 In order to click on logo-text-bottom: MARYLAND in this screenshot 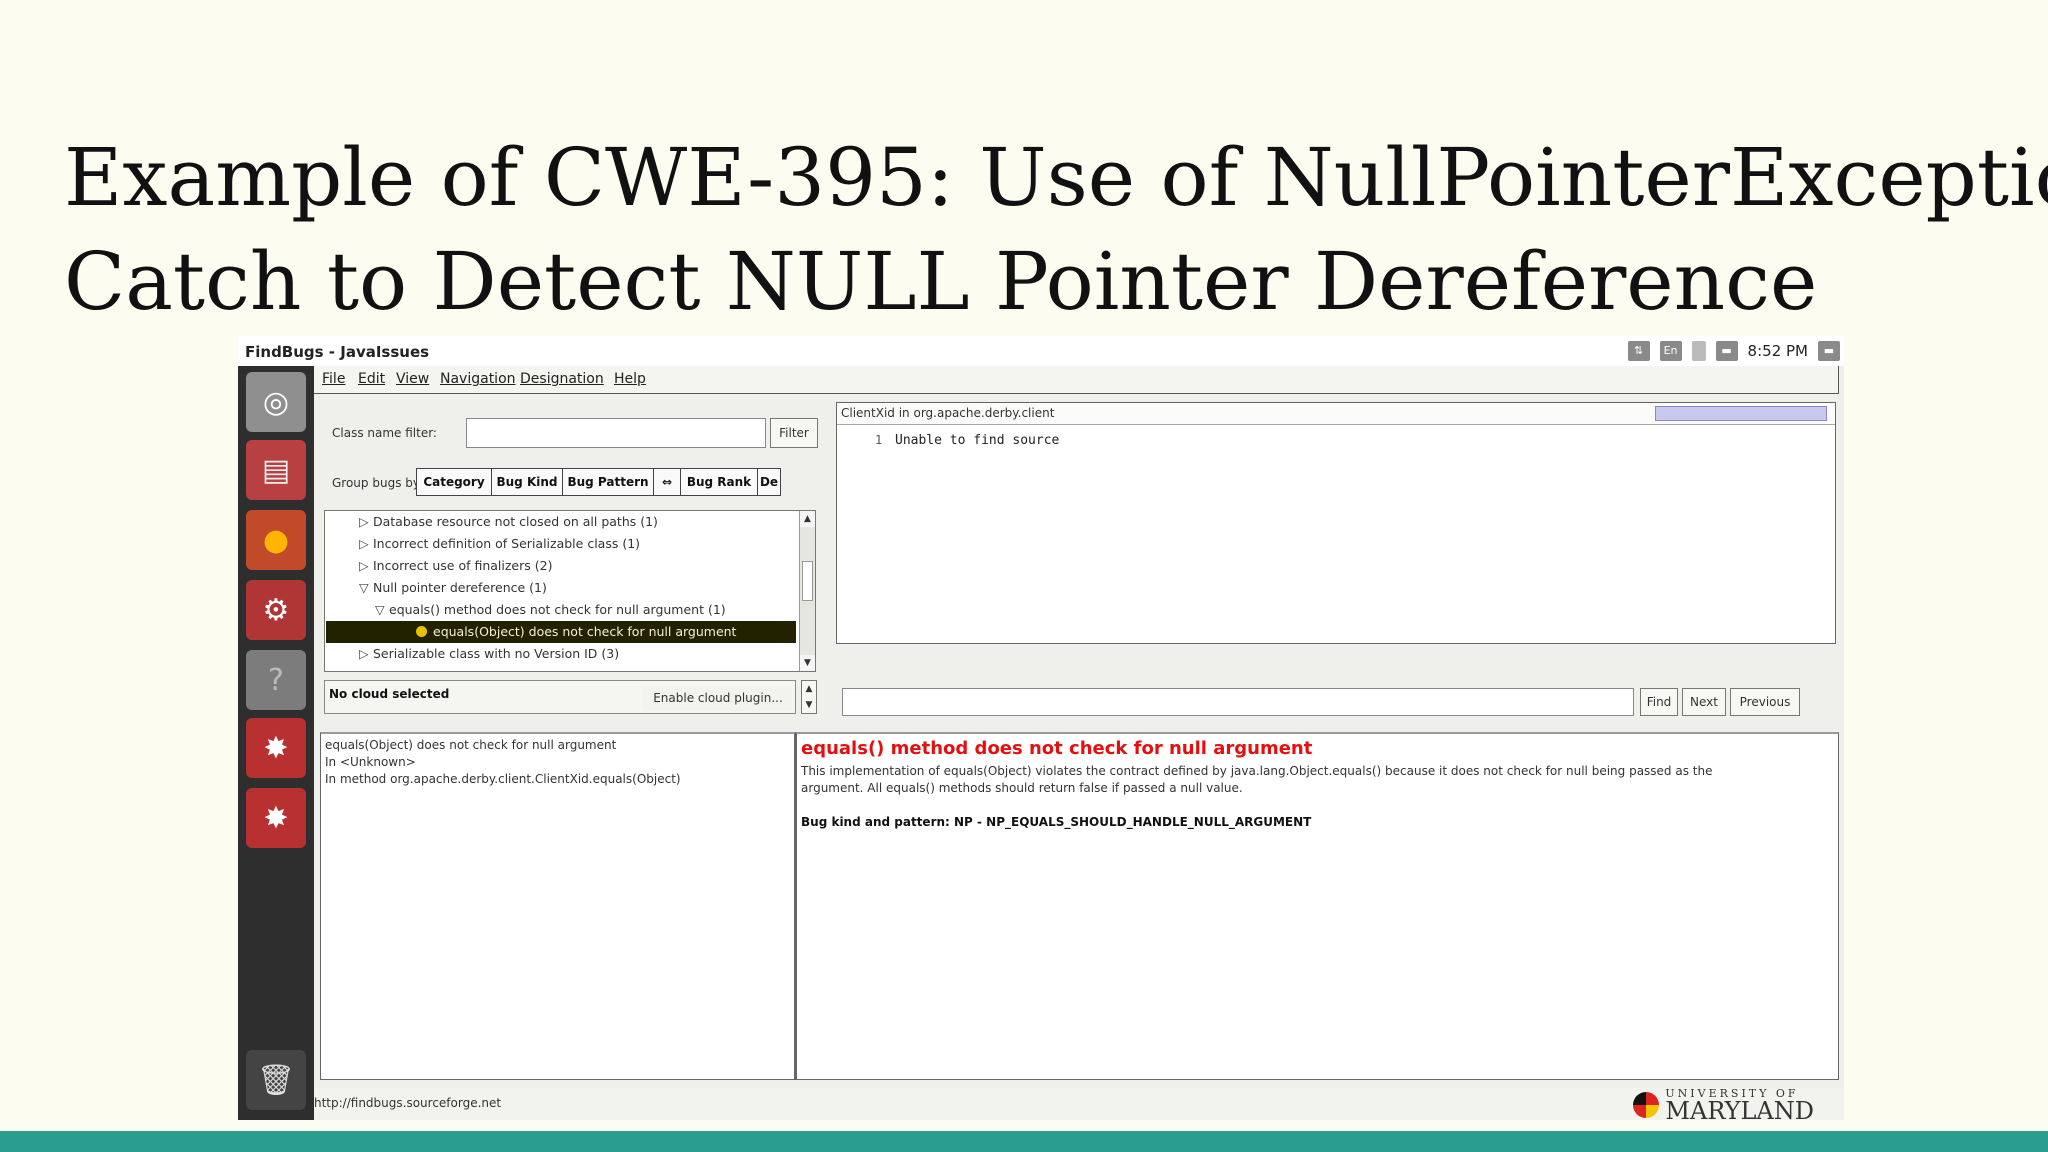, I will do `click(1739, 1110)`.